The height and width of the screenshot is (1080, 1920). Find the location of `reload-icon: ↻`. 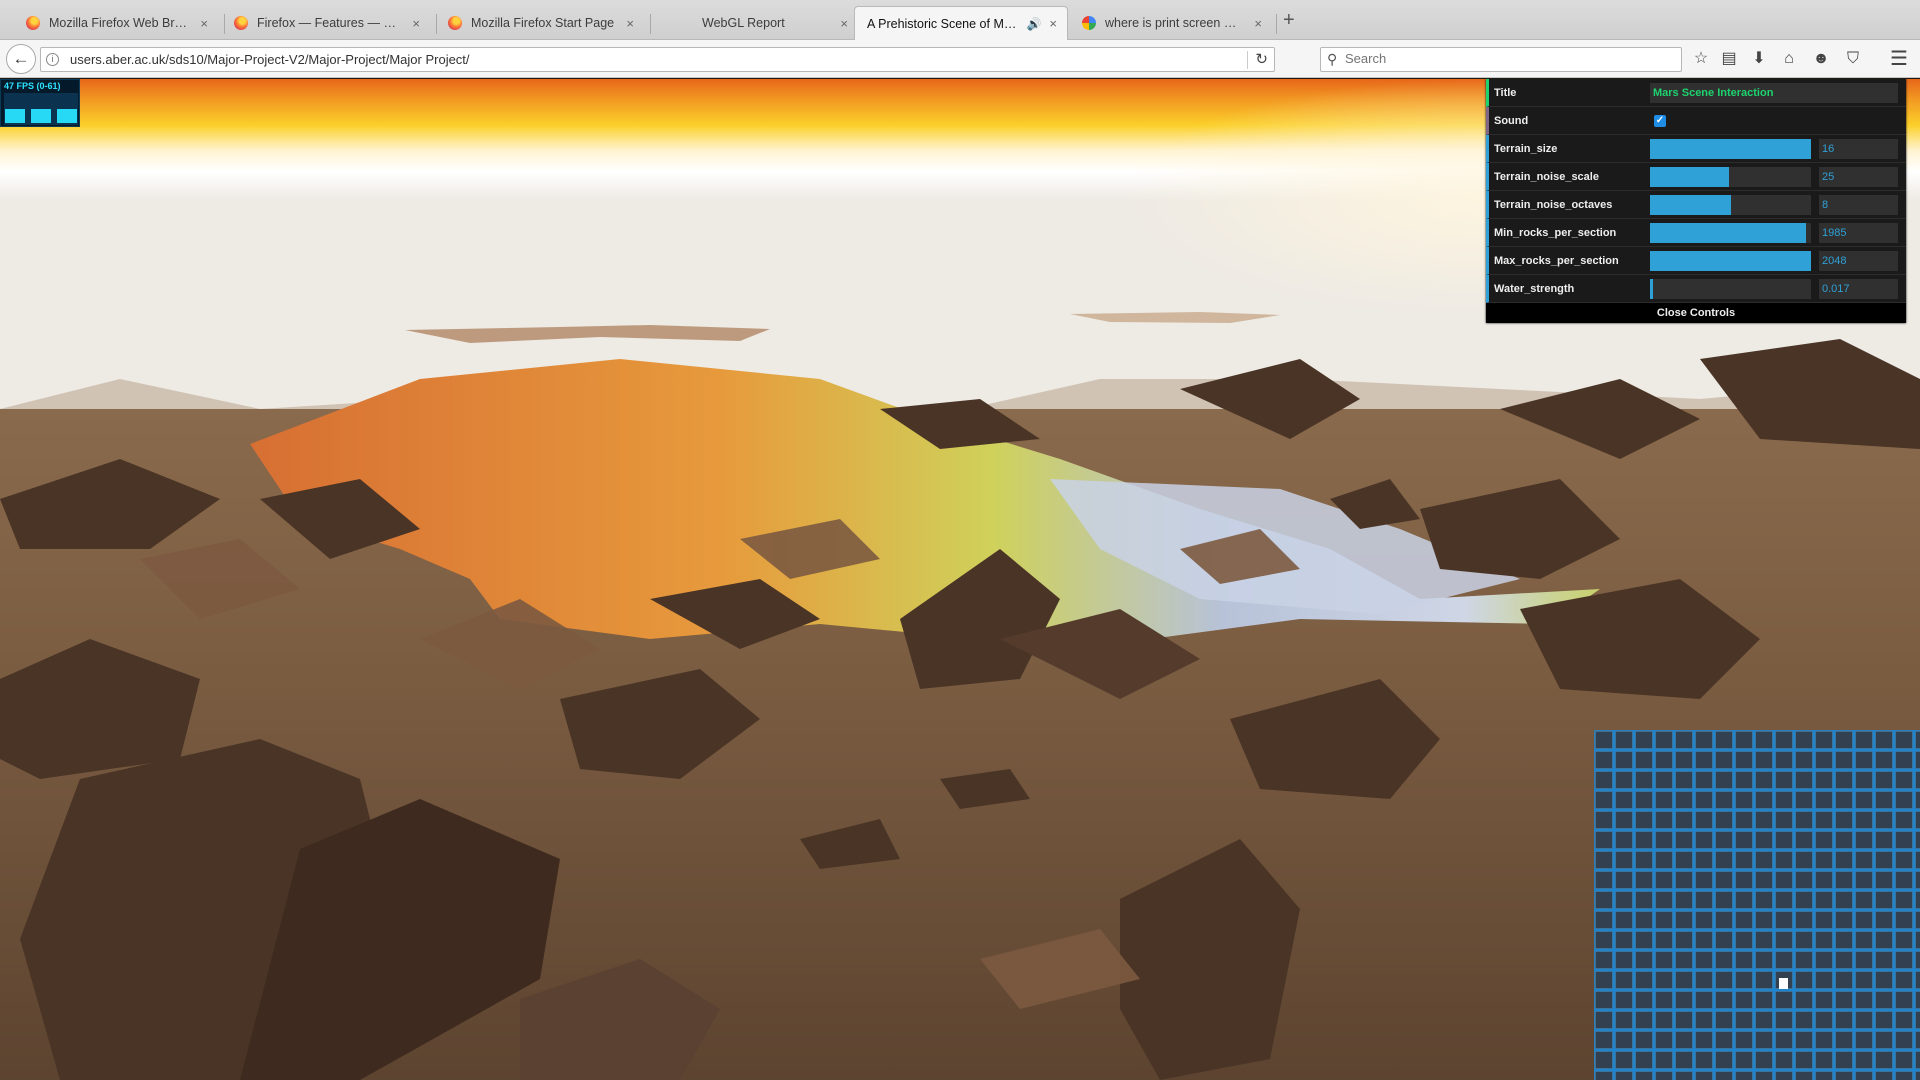

reload-icon: ↻ is located at coordinates (1261, 59).